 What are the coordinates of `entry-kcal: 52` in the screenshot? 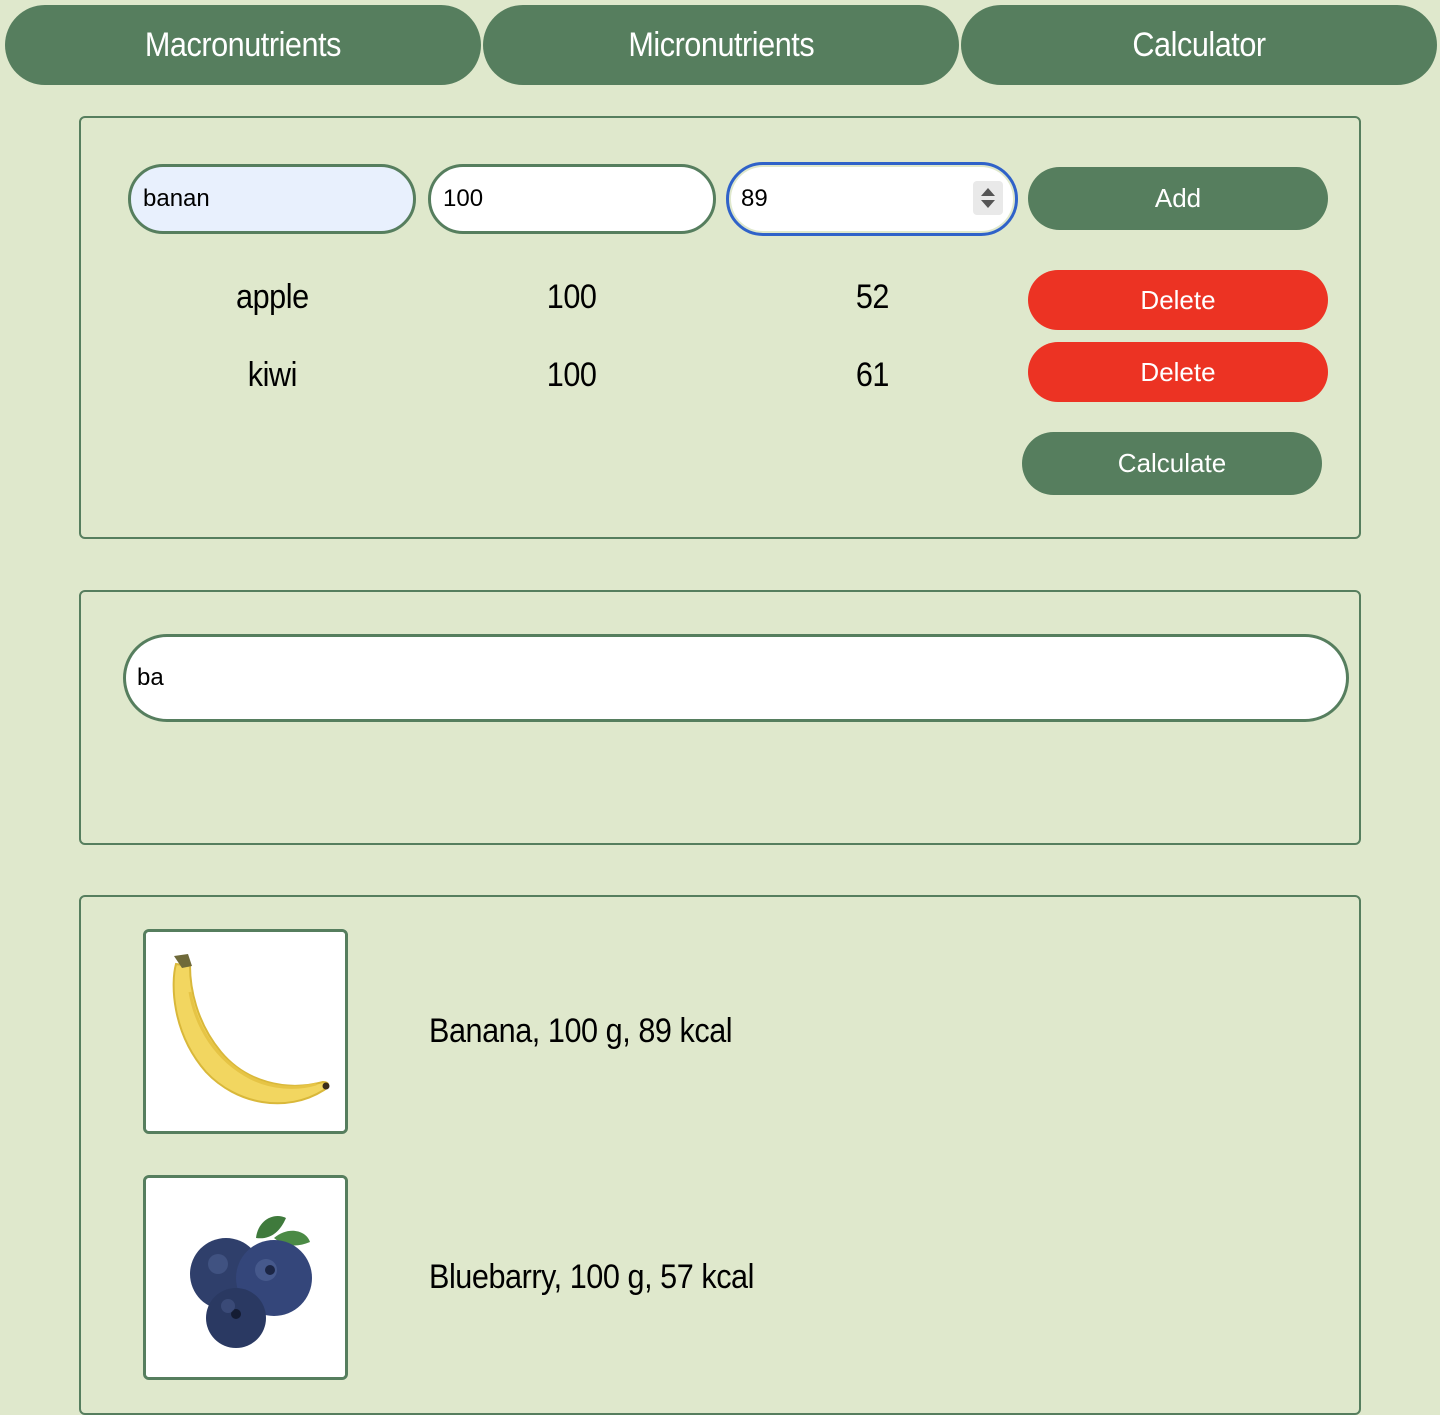 It's located at (872, 297).